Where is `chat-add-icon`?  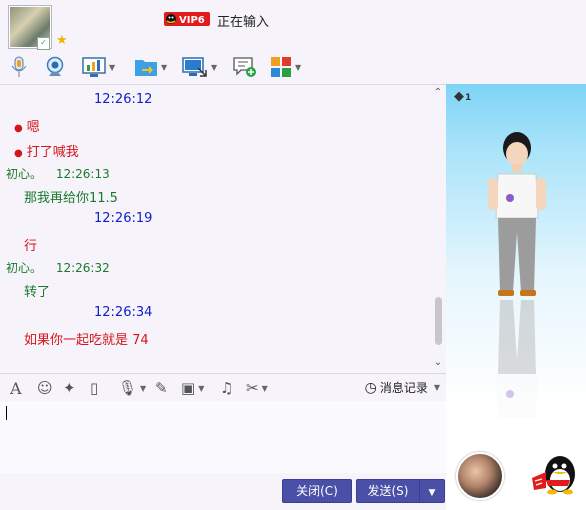 chat-add-icon is located at coordinates (244, 67).